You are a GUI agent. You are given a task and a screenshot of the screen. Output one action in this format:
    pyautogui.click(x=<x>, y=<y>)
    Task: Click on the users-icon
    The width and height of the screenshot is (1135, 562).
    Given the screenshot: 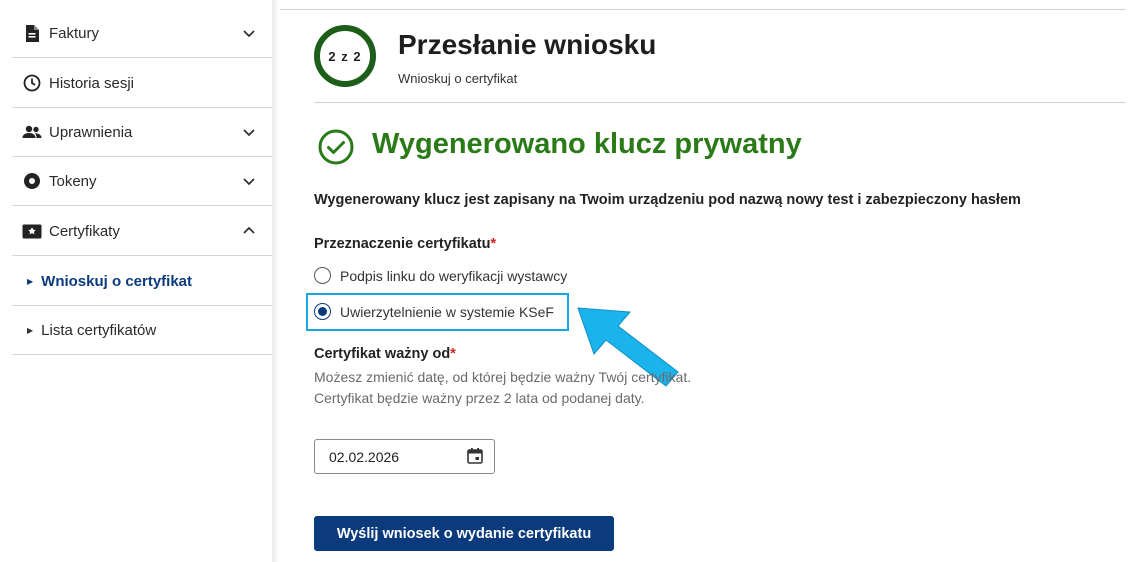 What is the action you would take?
    pyautogui.click(x=32, y=132)
    